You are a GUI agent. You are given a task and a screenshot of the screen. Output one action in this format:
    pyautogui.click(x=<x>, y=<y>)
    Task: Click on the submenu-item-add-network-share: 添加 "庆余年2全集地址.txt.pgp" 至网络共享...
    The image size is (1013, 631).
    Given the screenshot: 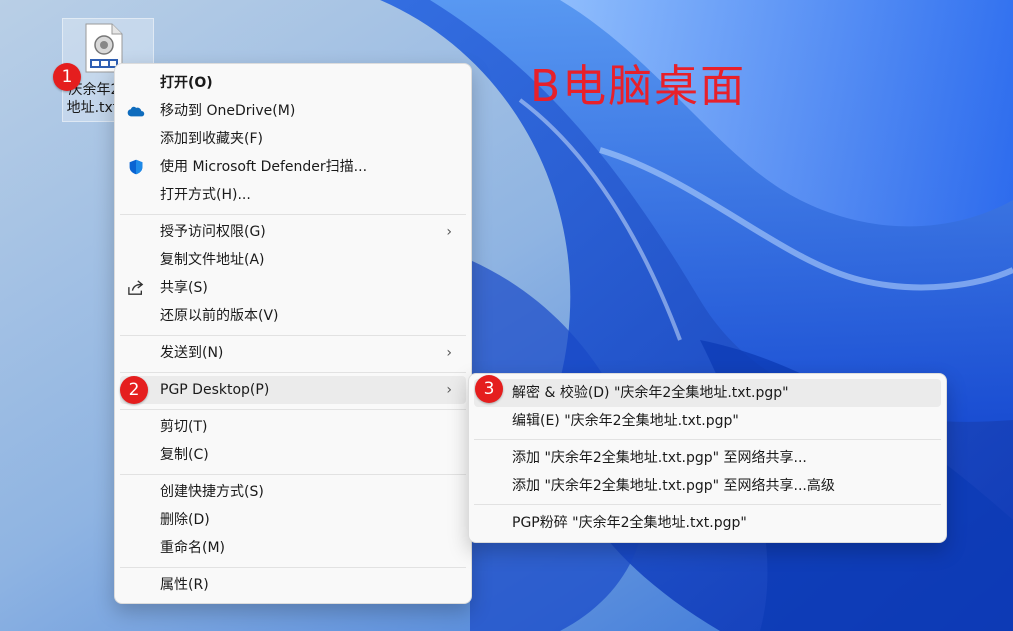 What is the action you would take?
    pyautogui.click(x=707, y=458)
    